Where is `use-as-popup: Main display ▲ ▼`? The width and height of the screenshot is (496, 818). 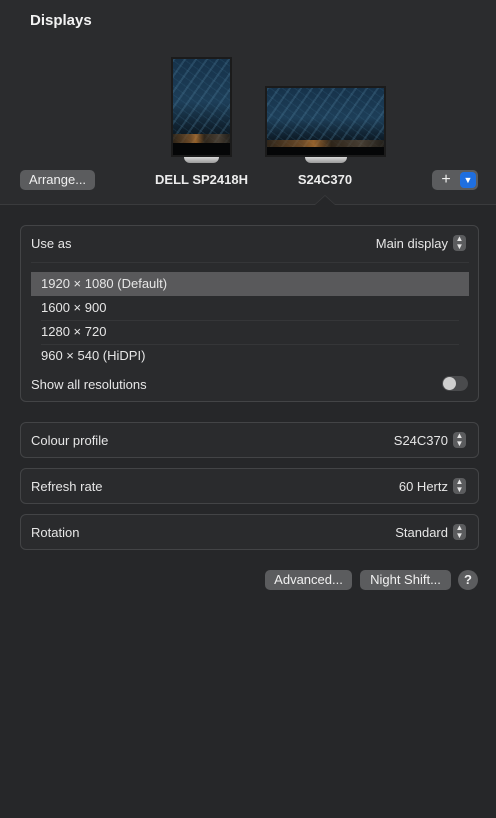 use-as-popup: Main display ▲ ▼ is located at coordinates (421, 243).